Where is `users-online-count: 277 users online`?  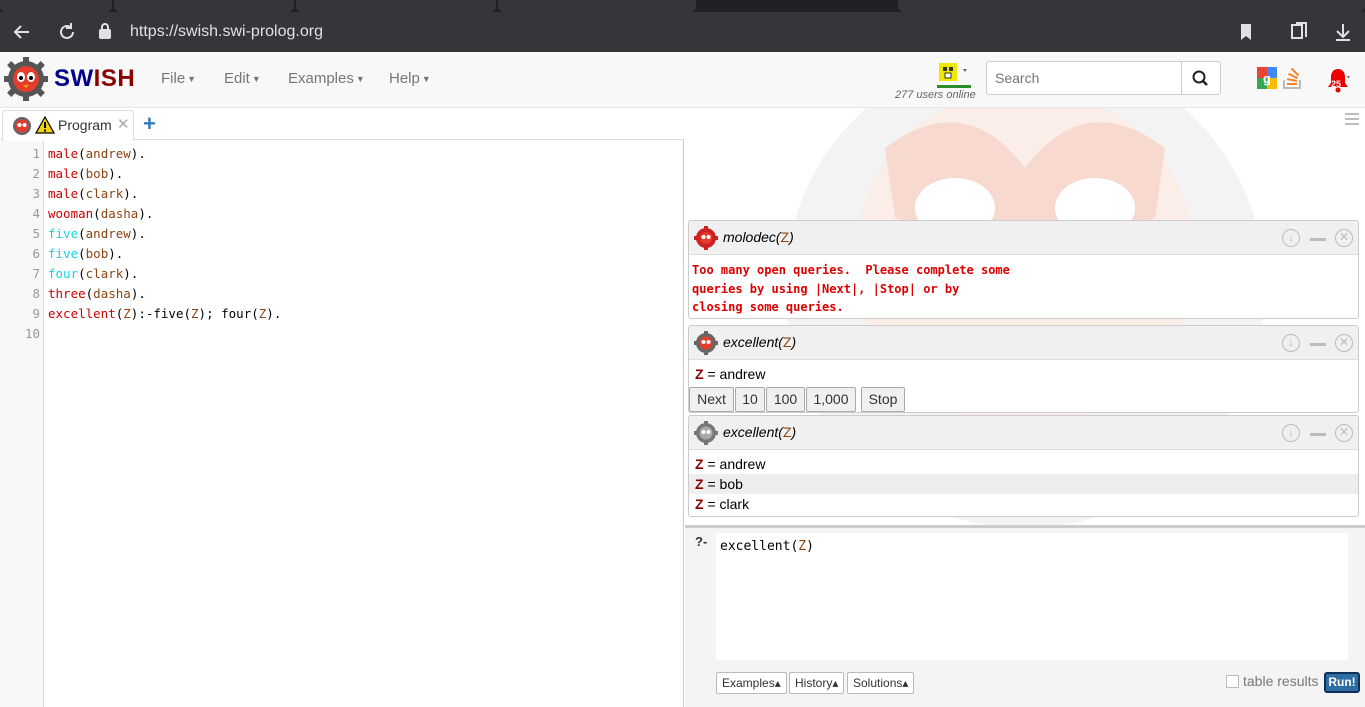
users-online-count: 277 users online is located at coordinates (935, 95).